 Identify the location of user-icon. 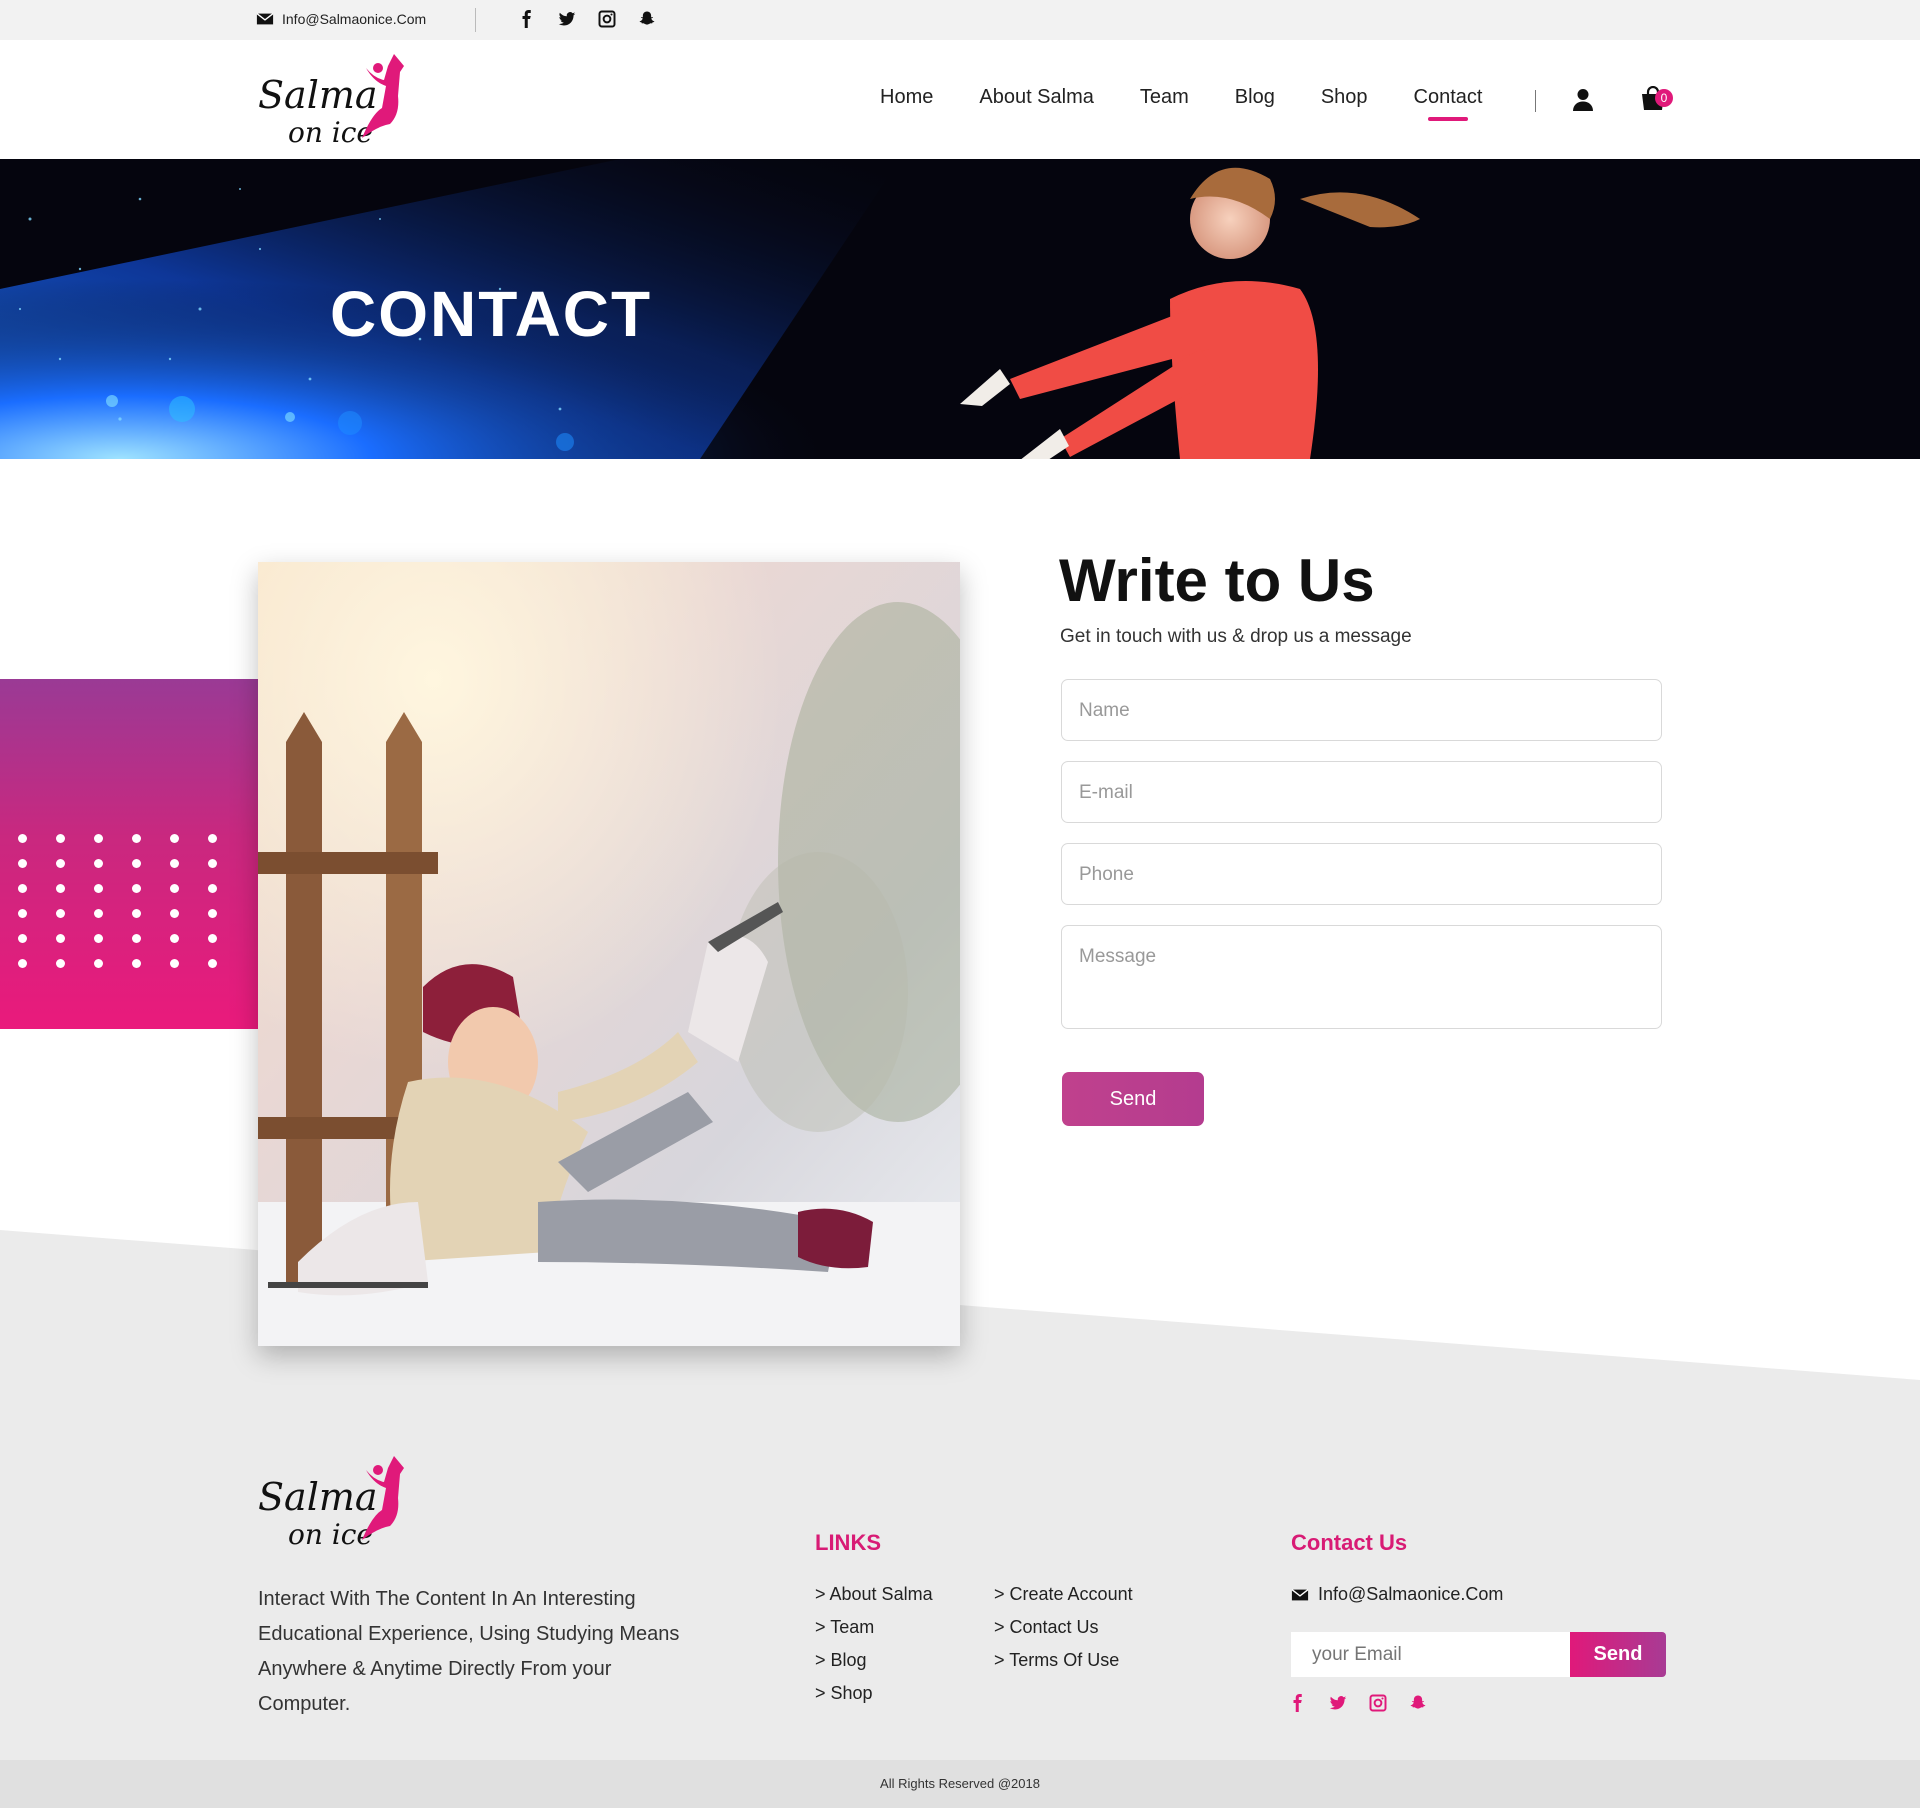
(1583, 100).